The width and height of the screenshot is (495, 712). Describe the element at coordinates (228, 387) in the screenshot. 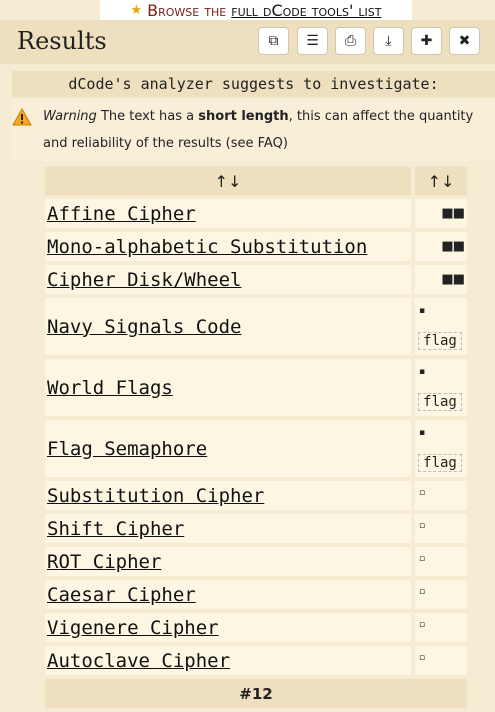

I see `cipher-link: World Flags` at that location.